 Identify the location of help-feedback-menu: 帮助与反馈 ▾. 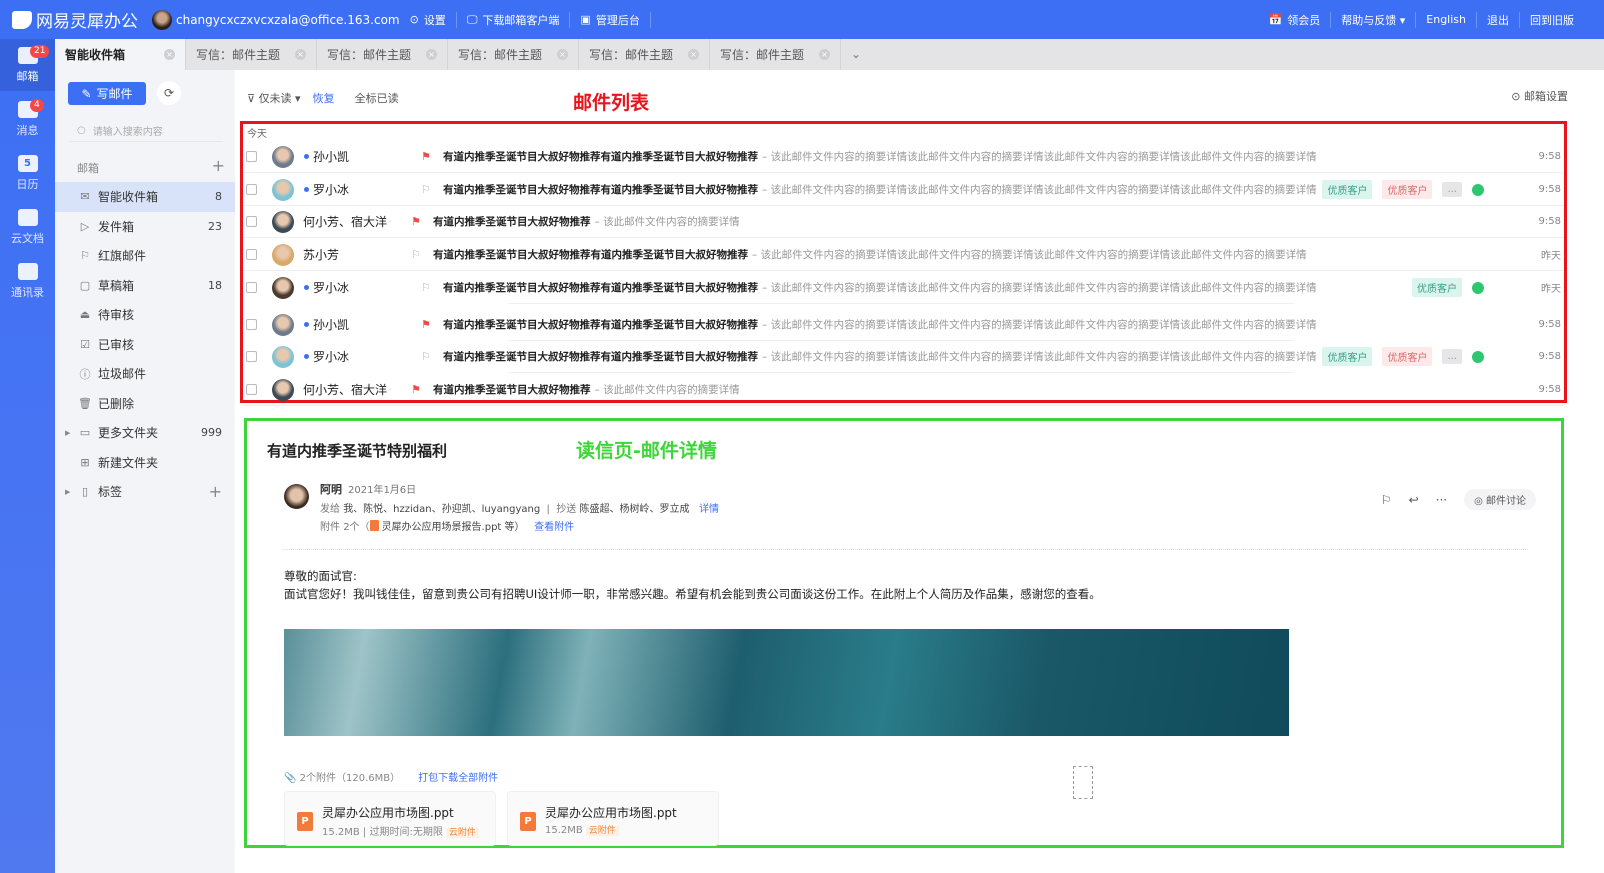
(1374, 19).